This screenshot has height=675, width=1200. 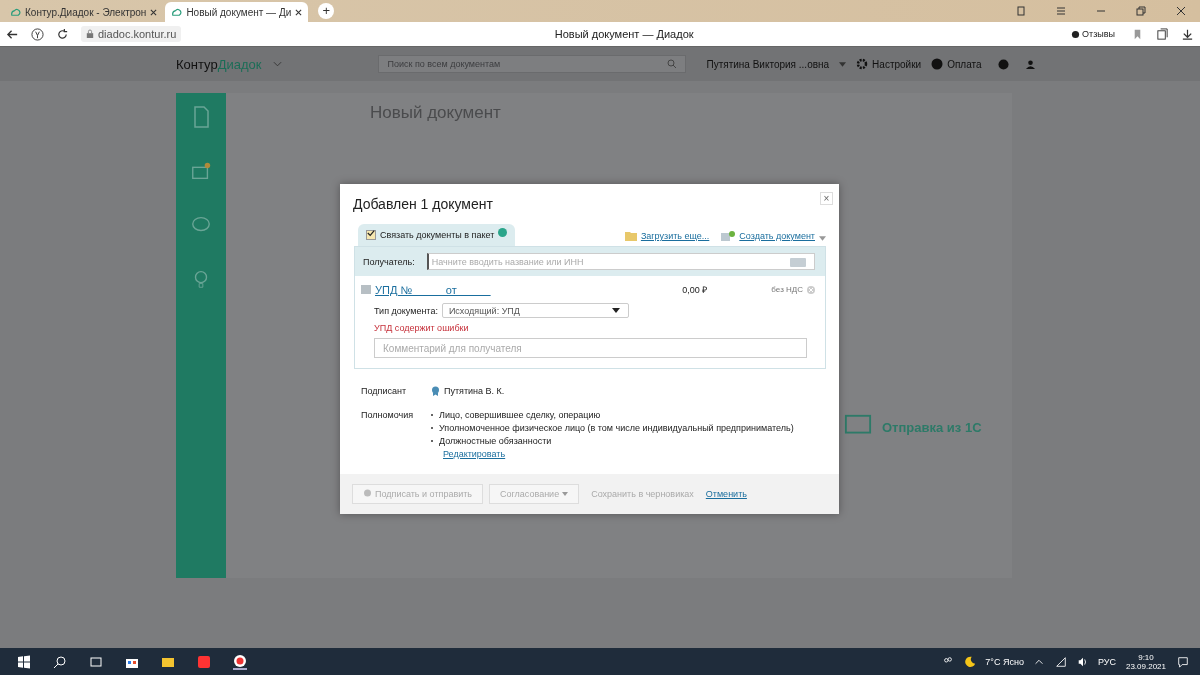 What do you see at coordinates (433, 289) in the screenshot?
I see `document-link: УПД №_____ от _____` at bounding box center [433, 289].